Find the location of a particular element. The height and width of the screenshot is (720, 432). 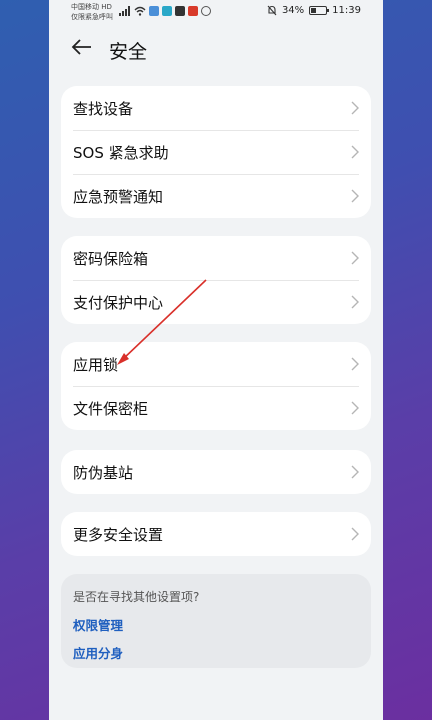

settings-item-sos: SOS 紧急求助 is located at coordinates (216, 152).